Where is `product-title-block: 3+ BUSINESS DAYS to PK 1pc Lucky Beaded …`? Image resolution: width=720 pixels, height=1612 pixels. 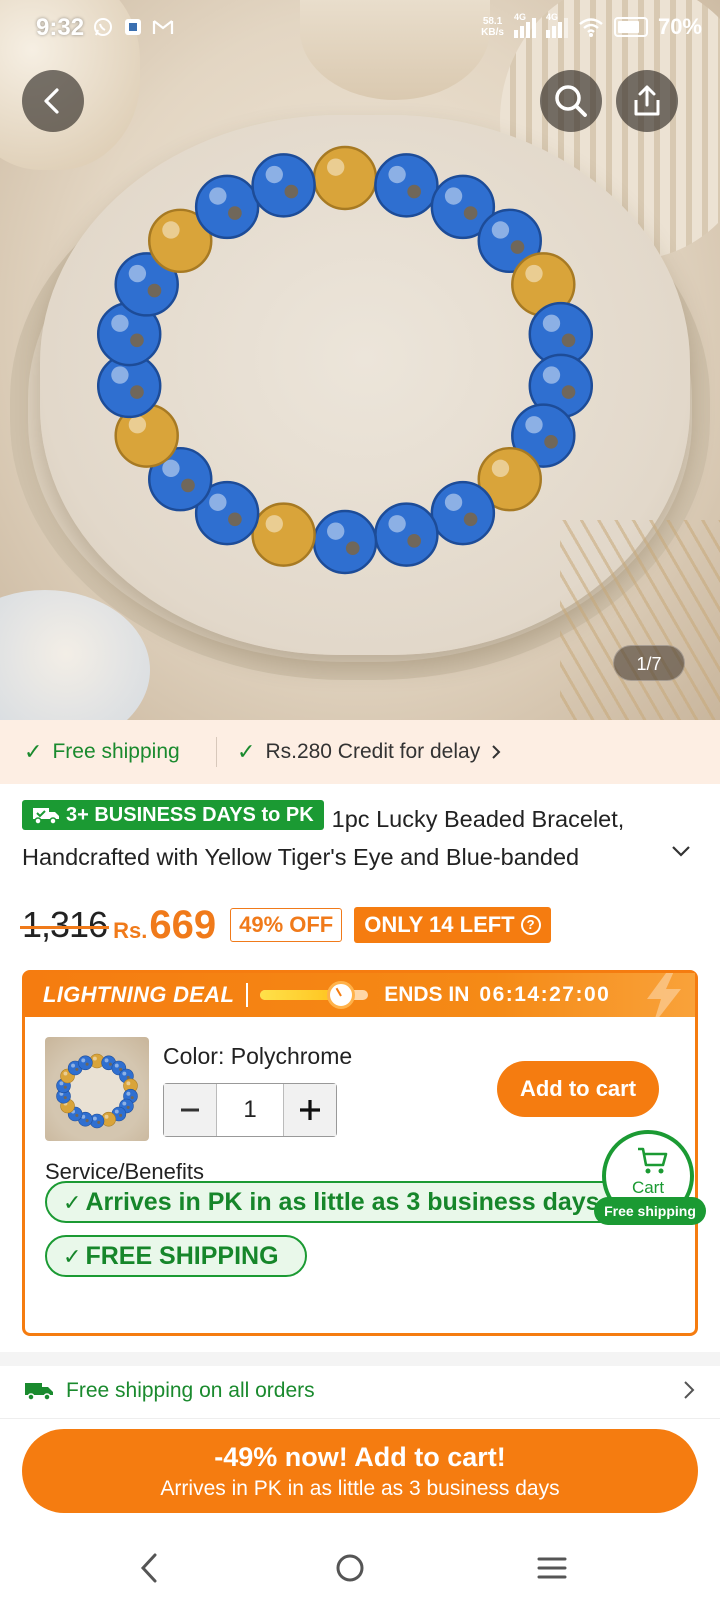
product-title-block: 3+ BUSINESS DAYS to PK 1pc Lucky Beaded … is located at coordinates (347, 838).